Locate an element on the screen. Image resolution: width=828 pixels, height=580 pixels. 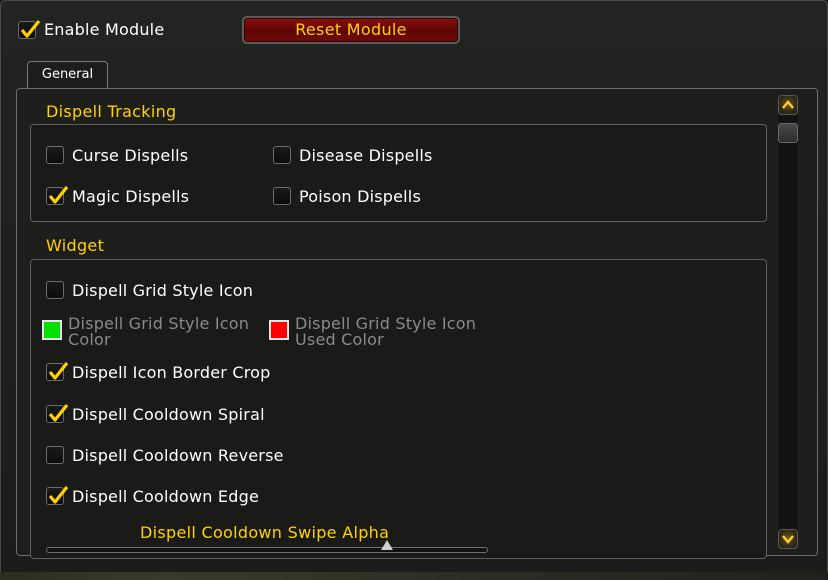
grid-icon-used-color-label: Dispell Grid Style Icon Used Color is located at coordinates (386, 331).